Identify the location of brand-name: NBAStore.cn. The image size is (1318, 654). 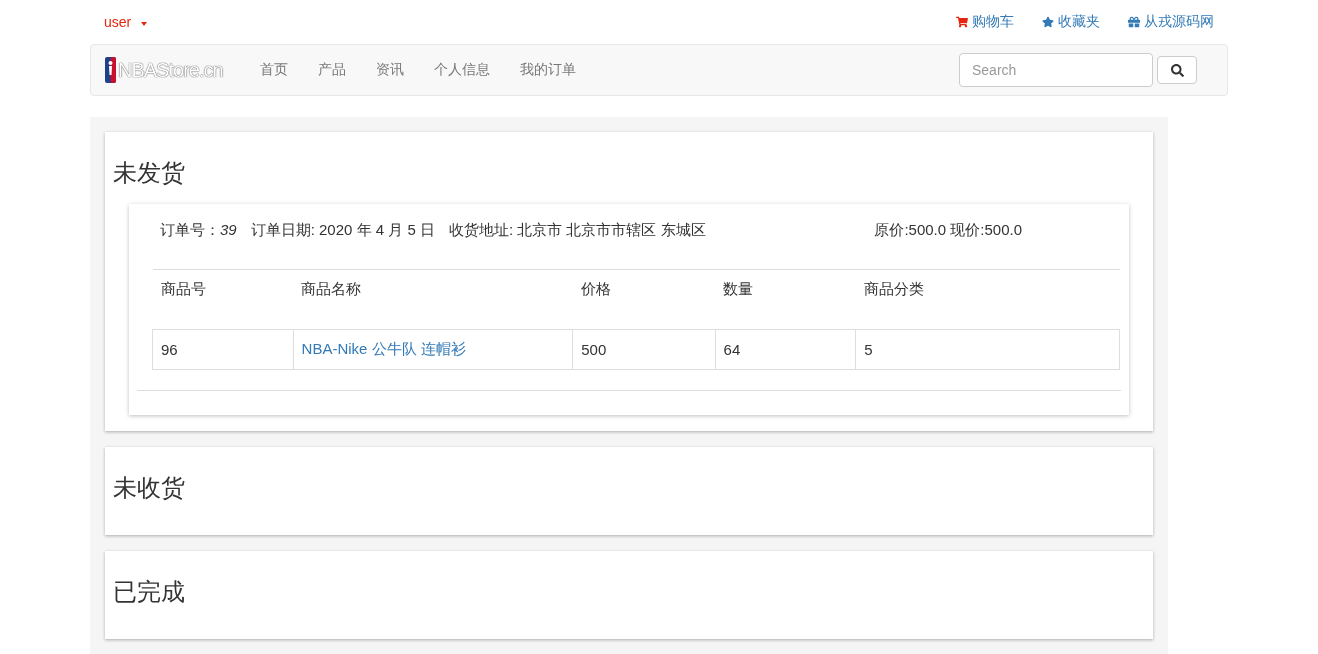
(170, 70).